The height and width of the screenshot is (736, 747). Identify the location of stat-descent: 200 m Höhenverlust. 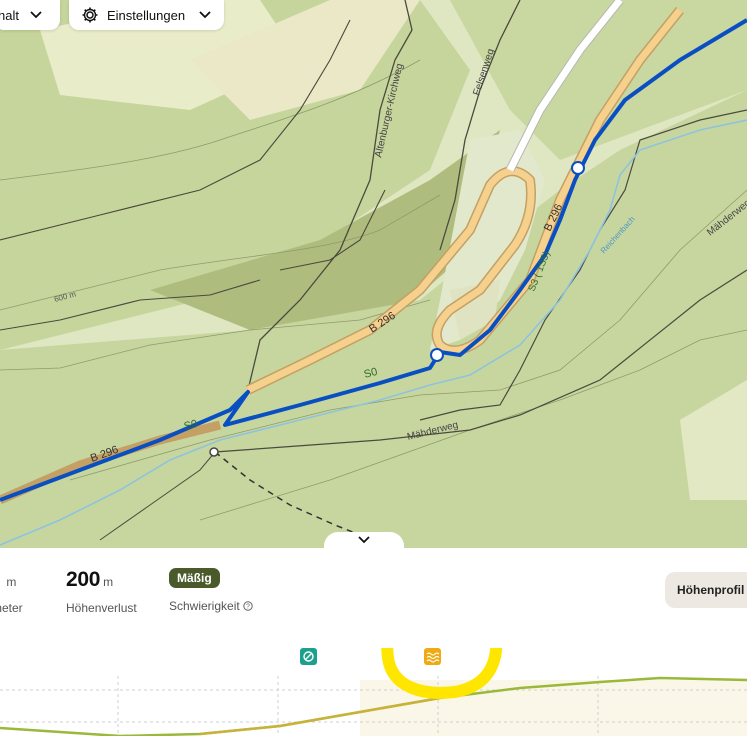
(101, 591).